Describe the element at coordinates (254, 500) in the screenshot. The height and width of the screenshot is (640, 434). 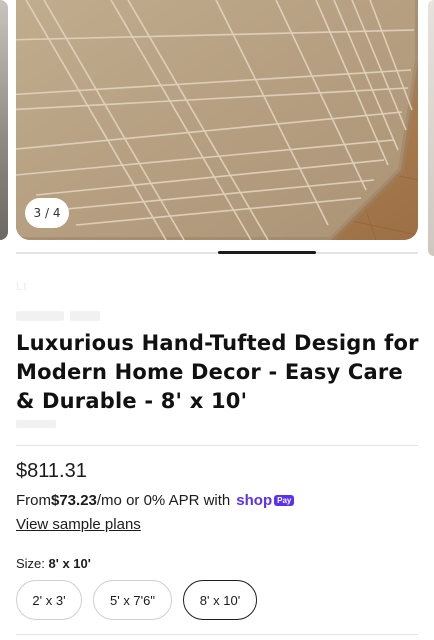
I see `shop-pay-wordmark: shop` at that location.